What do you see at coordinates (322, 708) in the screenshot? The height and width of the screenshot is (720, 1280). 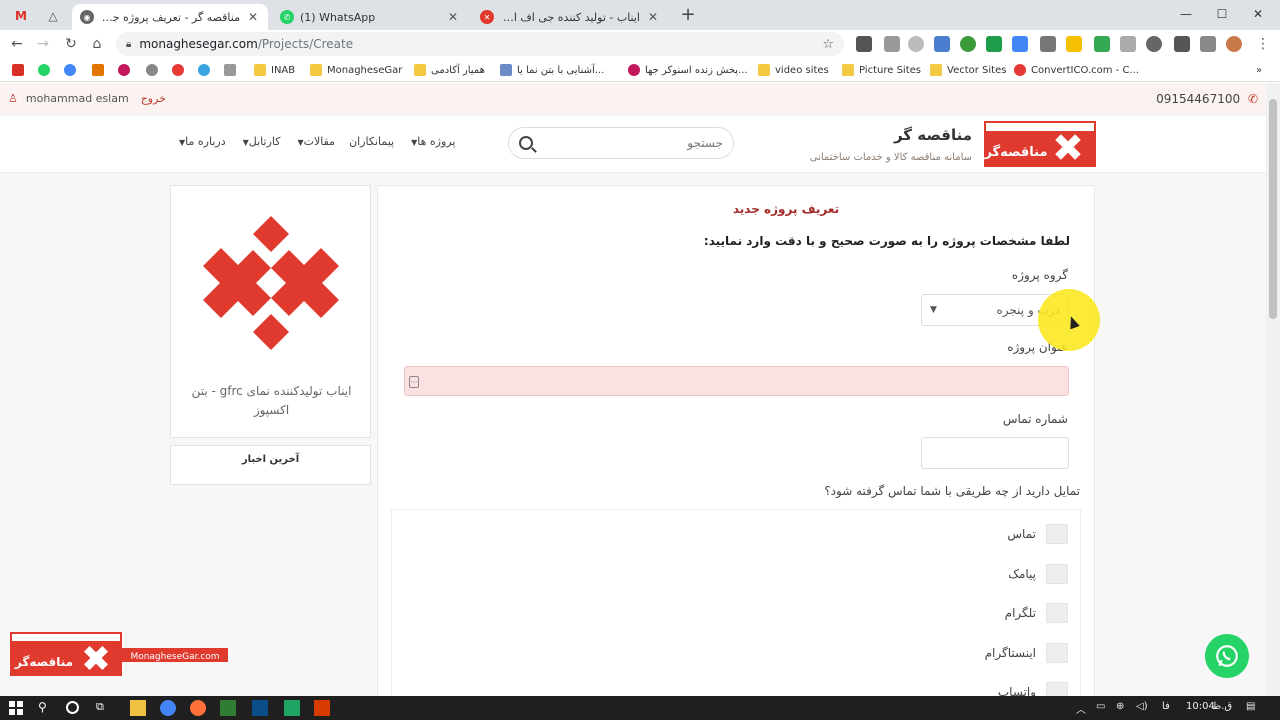 I see `recorder-icon` at bounding box center [322, 708].